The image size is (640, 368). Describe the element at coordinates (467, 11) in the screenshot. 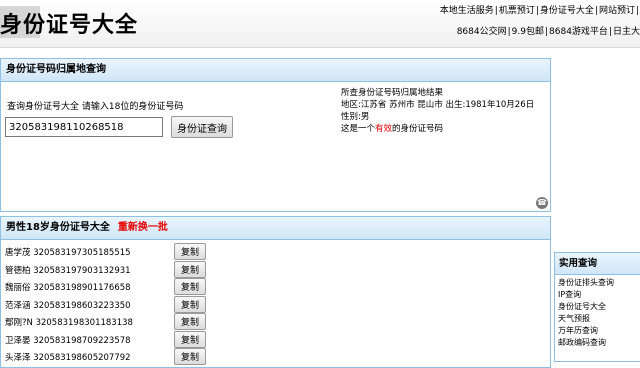

I see `link-local-life: 本地生活服务` at that location.